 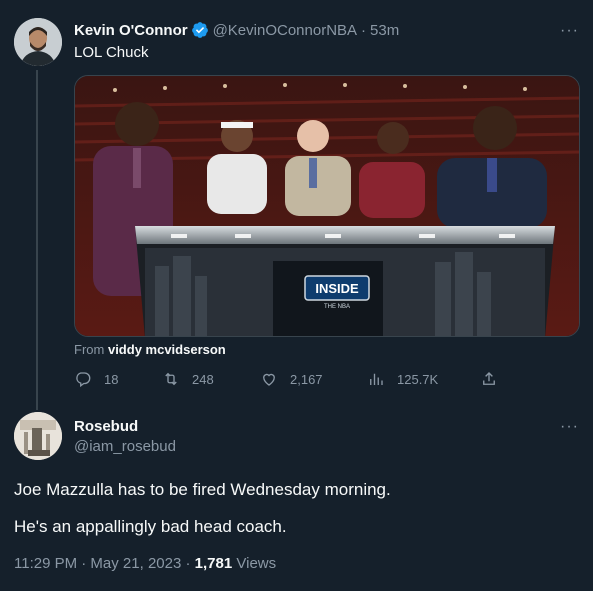 I want to click on tweet-text: LOL Chuck, so click(x=111, y=52).